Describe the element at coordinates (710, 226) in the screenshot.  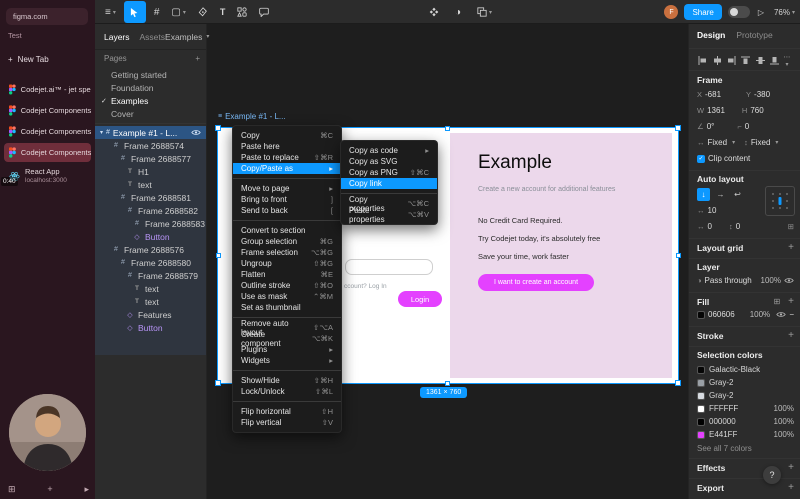
I see `padding-h-field: 0` at that location.